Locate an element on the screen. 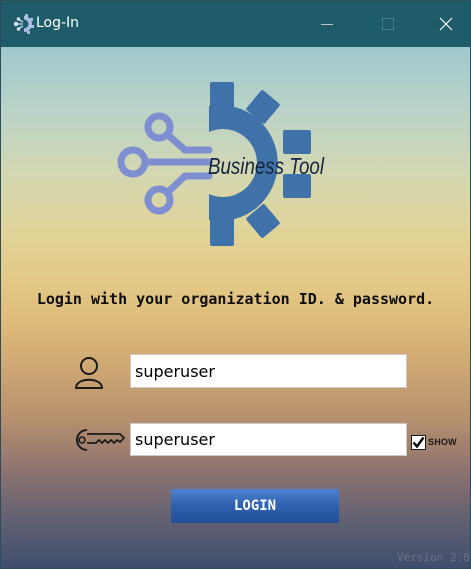 The image size is (471, 569). checkmark-icon is located at coordinates (418, 442).